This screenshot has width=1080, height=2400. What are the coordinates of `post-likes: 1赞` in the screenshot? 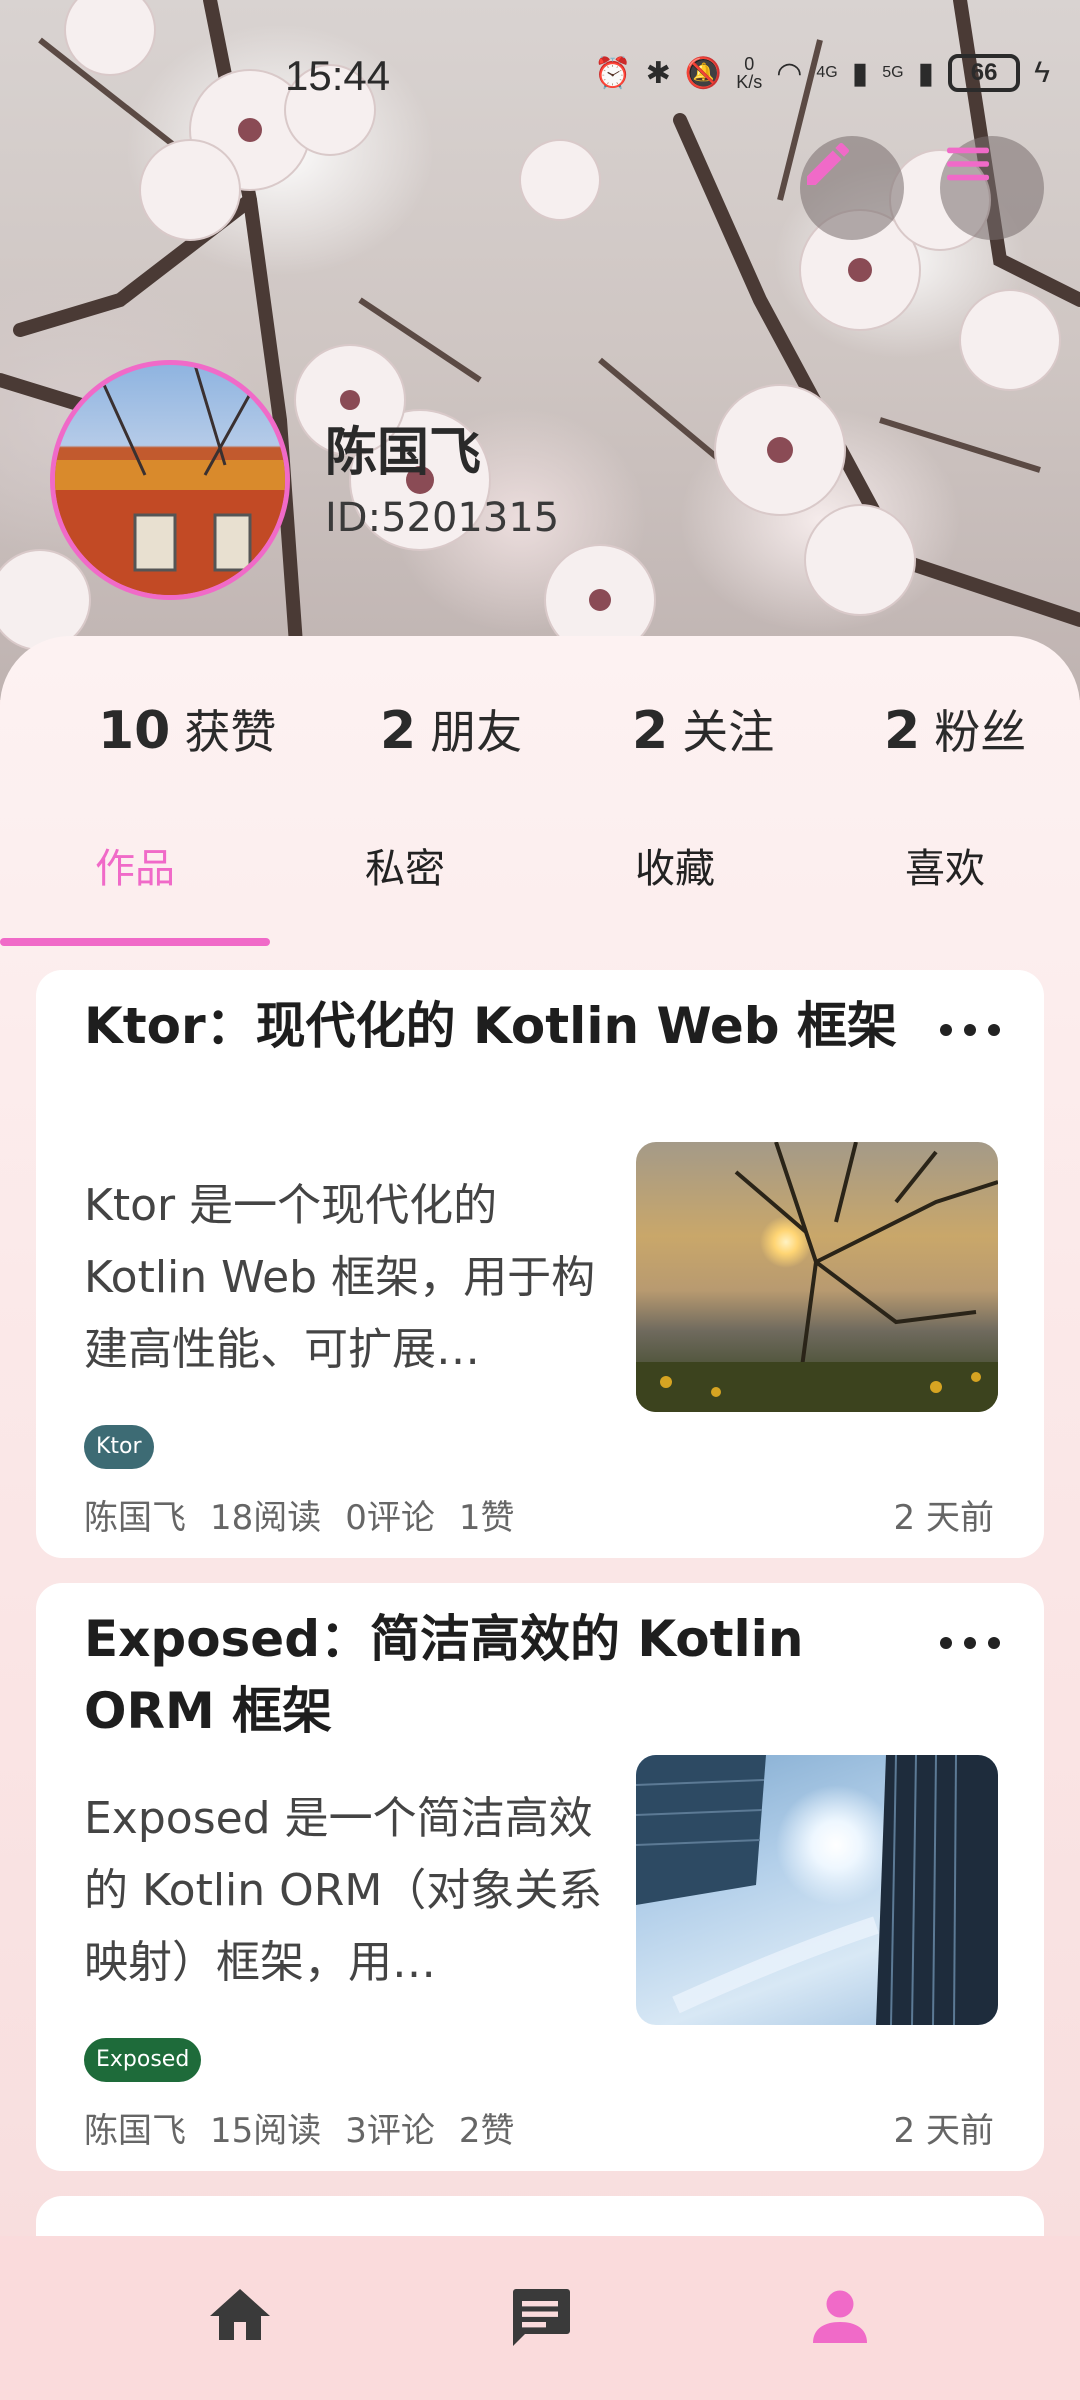 It's located at (486, 1518).